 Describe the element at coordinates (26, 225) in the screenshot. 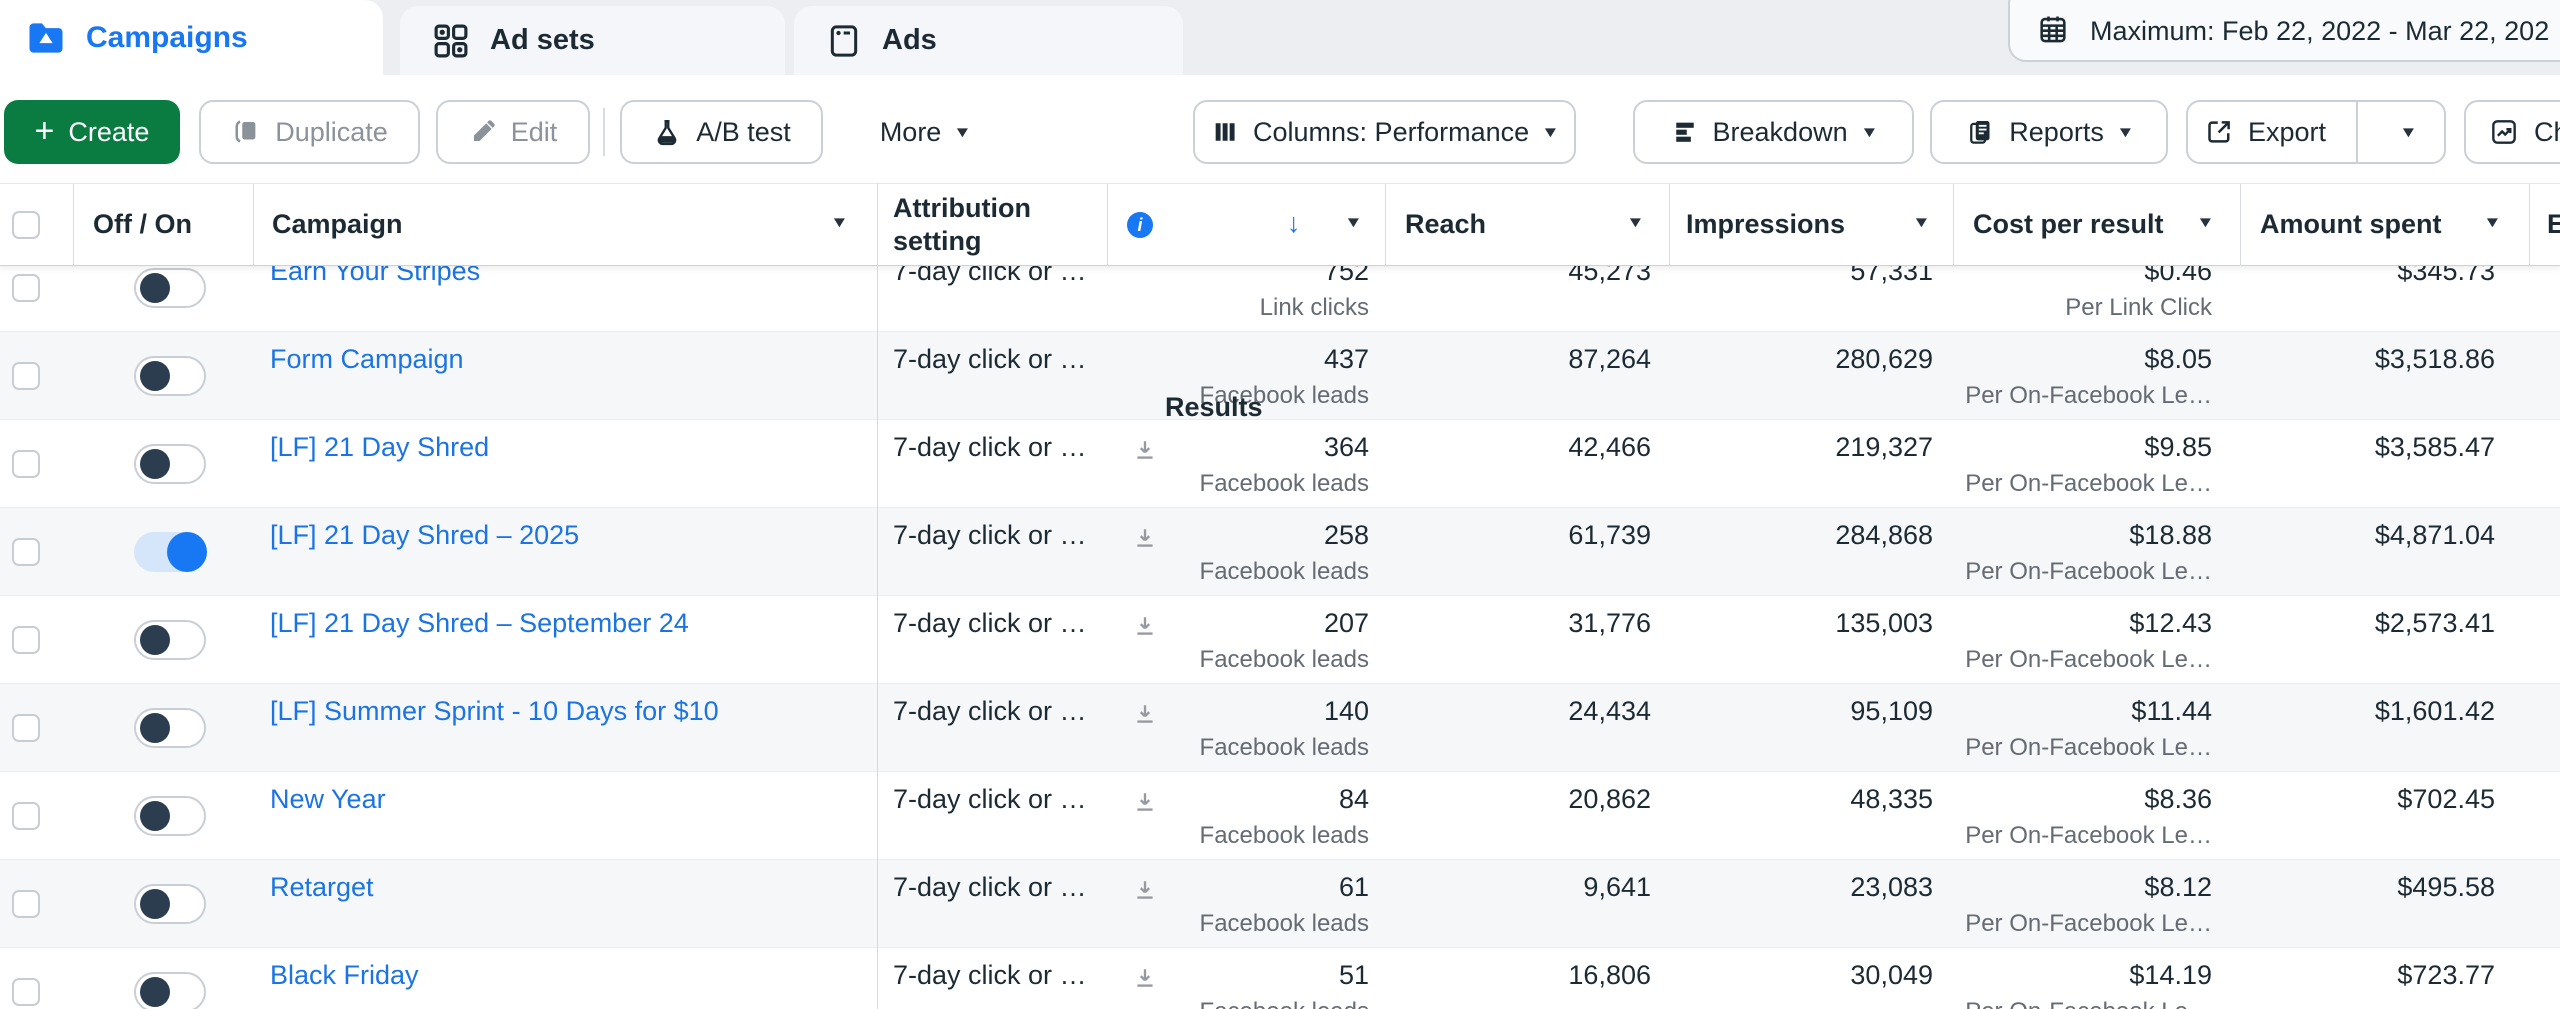

I see `select-all-checkbox` at that location.